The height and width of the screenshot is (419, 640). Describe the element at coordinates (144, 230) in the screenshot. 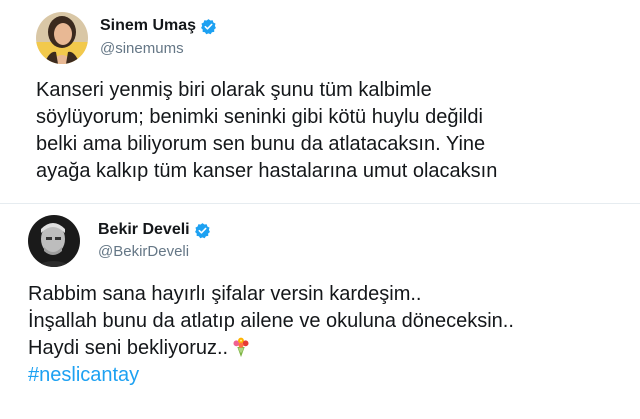

I see `display-name: Bekir Develi` at that location.